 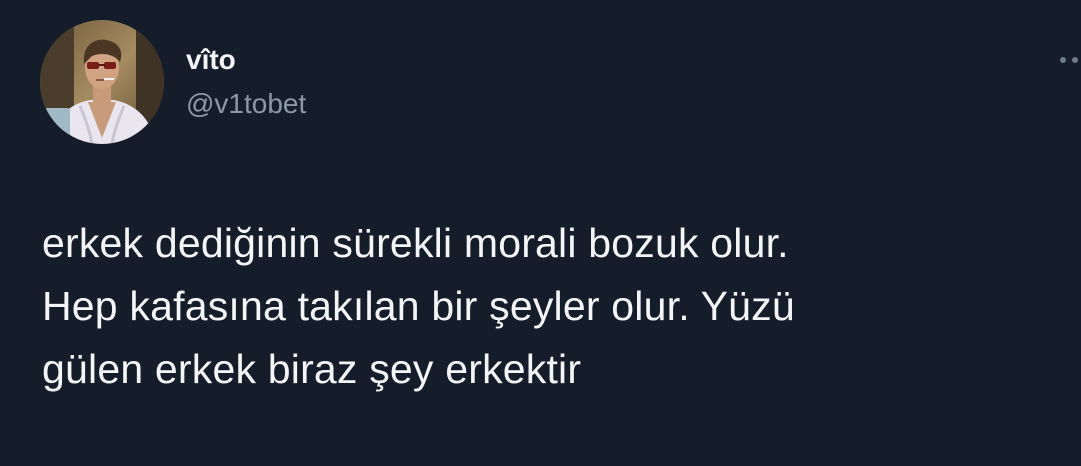 I want to click on avatar, so click(x=102, y=82).